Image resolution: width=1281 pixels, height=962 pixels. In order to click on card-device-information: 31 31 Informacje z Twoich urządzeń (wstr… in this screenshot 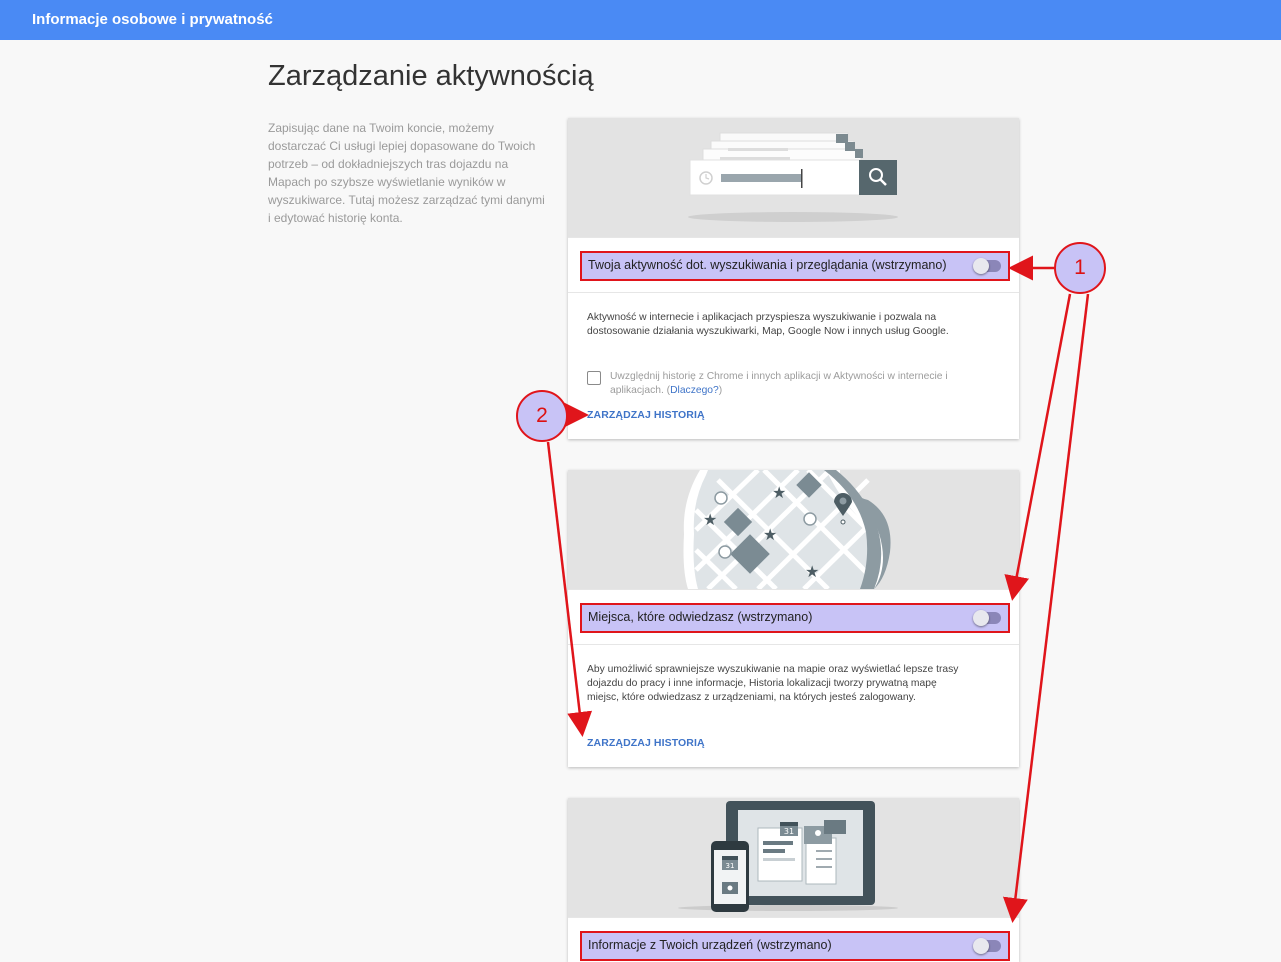, I will do `click(793, 880)`.